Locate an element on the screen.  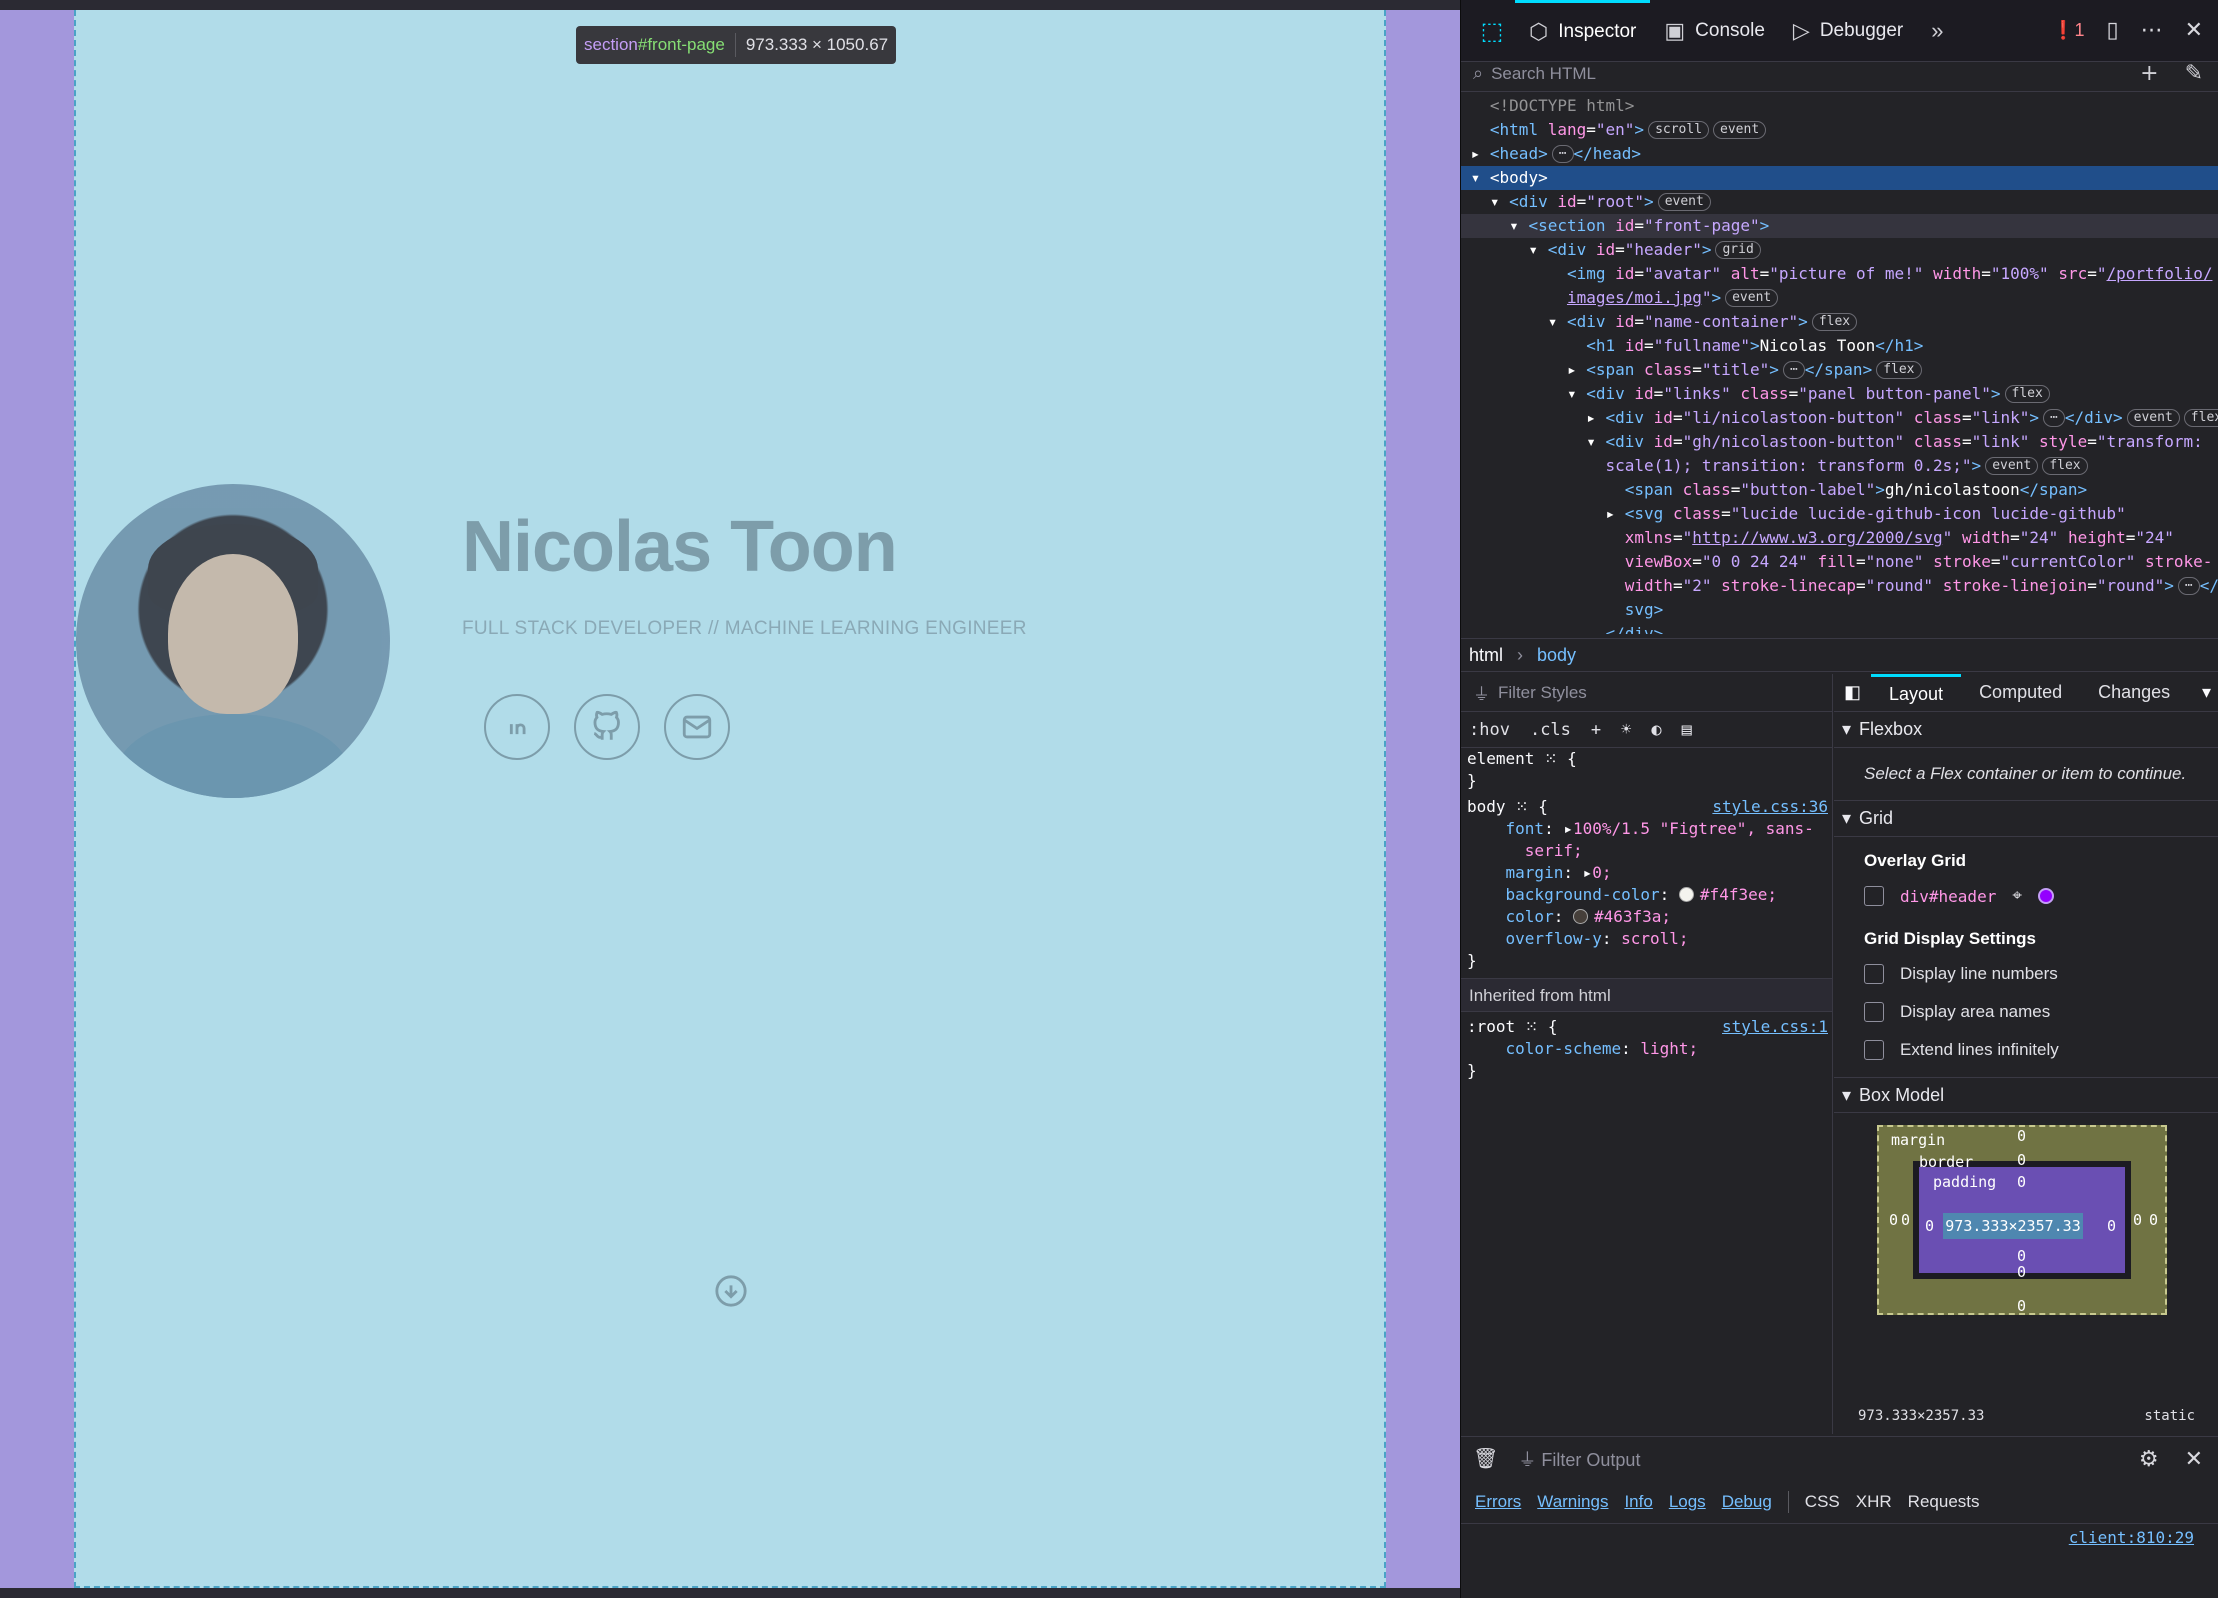
bg-value: #f4f3ee; is located at coordinates (1738, 894).